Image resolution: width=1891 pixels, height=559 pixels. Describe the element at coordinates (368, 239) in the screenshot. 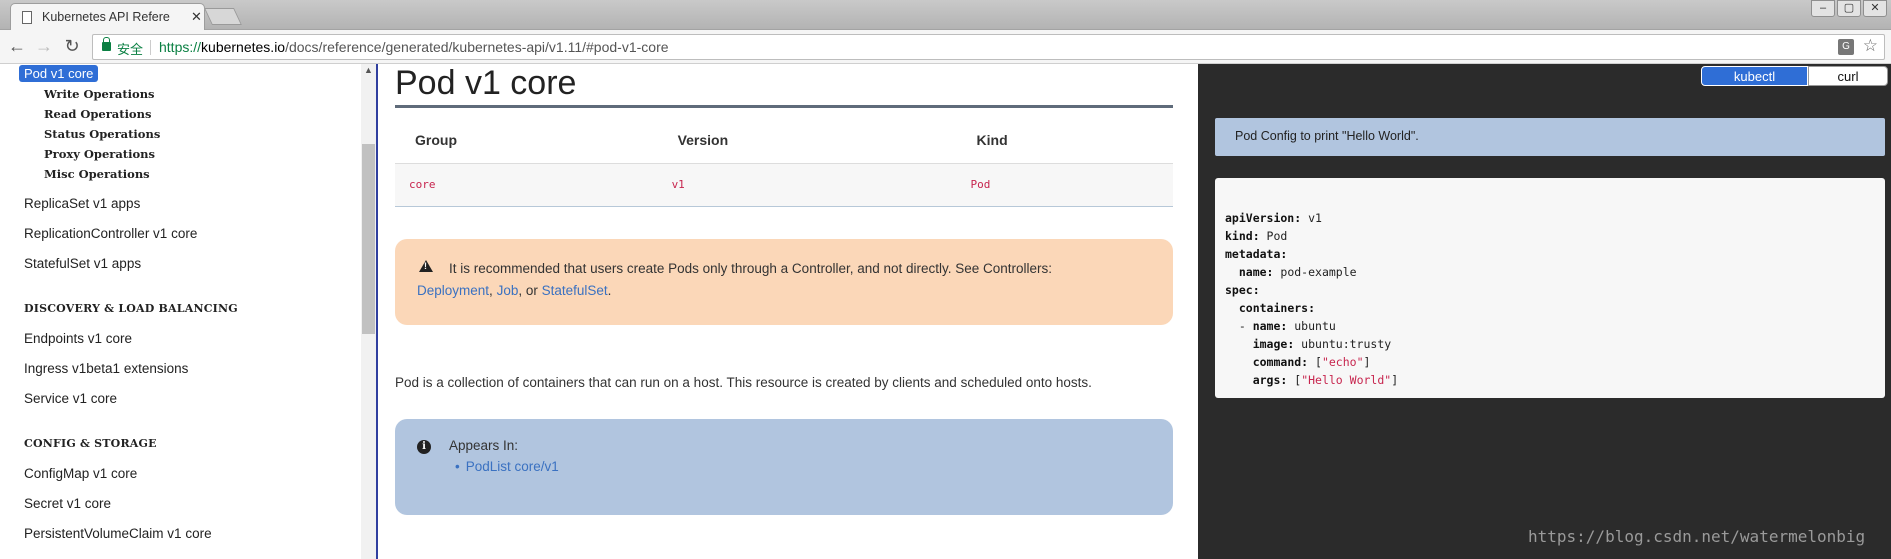

I see `sidebar-scroll-thumb` at that location.